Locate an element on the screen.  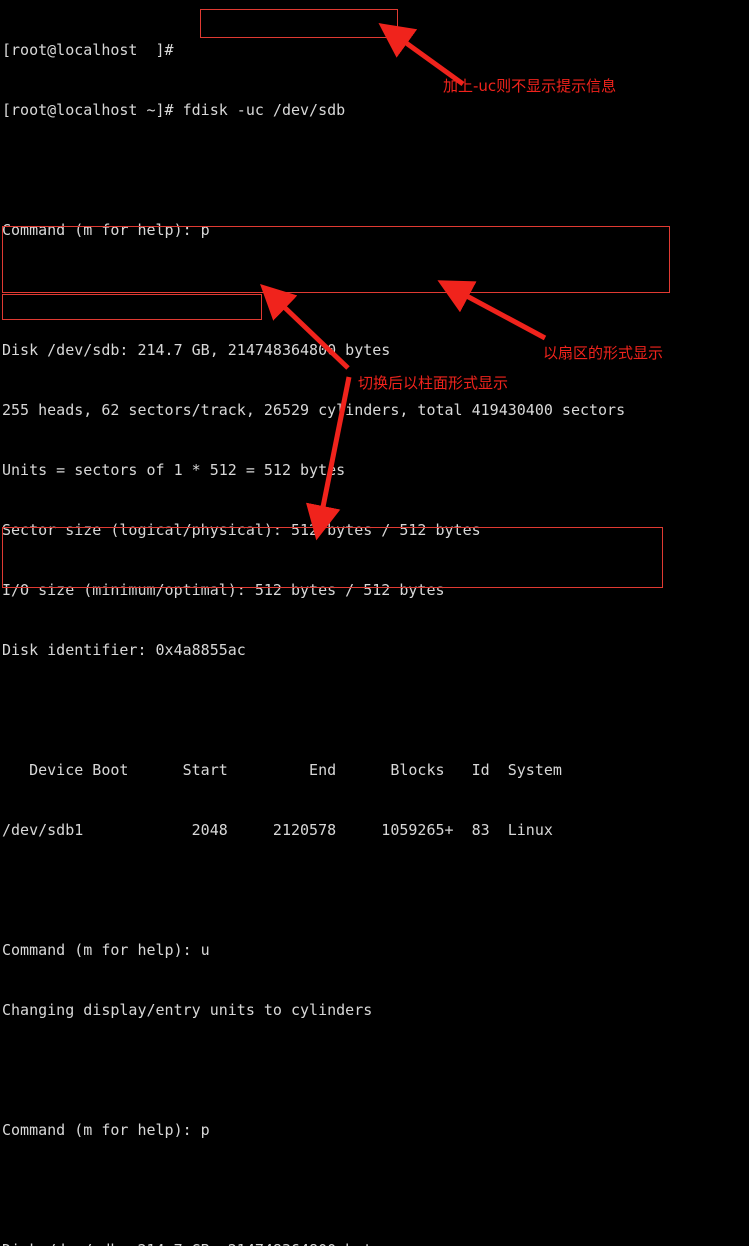
partition-table-header: Device Boot Start End Blocks Id System is located at coordinates (282, 770).